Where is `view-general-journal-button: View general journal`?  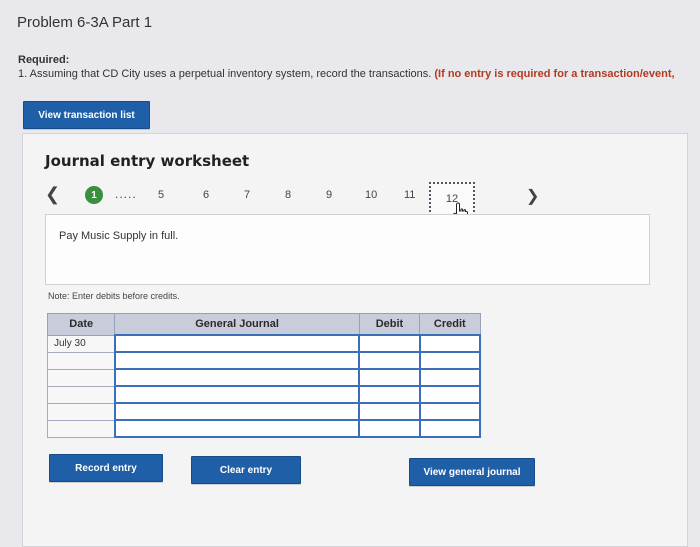 view-general-journal-button: View general journal is located at coordinates (472, 472).